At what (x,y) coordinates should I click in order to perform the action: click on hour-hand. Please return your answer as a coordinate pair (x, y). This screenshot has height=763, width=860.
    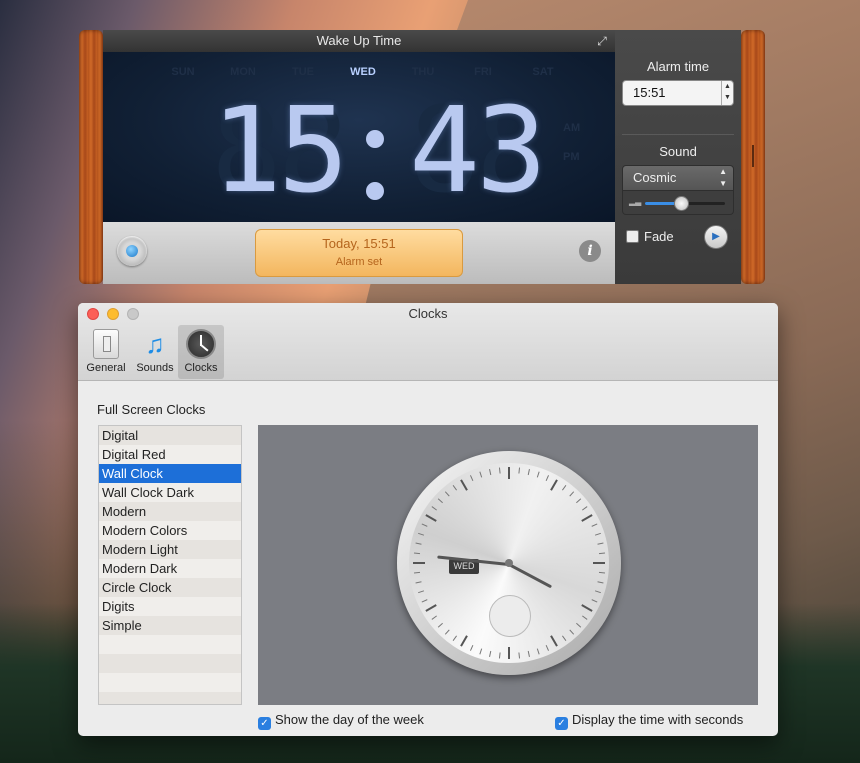
    Looking at the image, I should click on (530, 576).